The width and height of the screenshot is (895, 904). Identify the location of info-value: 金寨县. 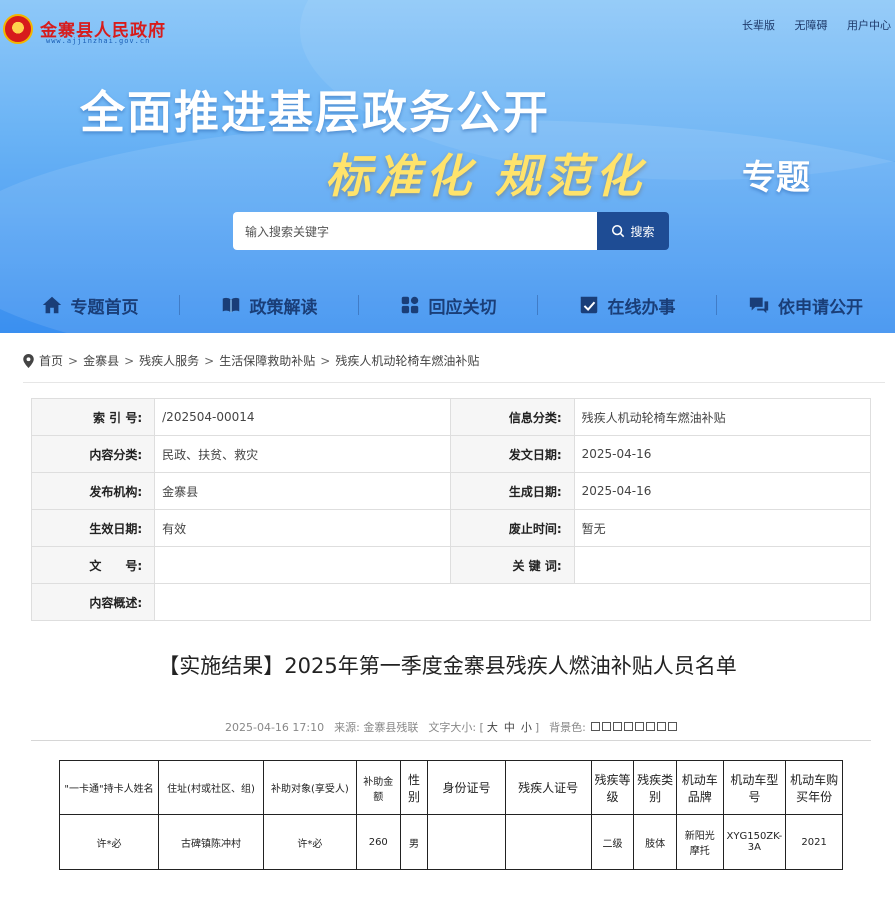
(303, 491).